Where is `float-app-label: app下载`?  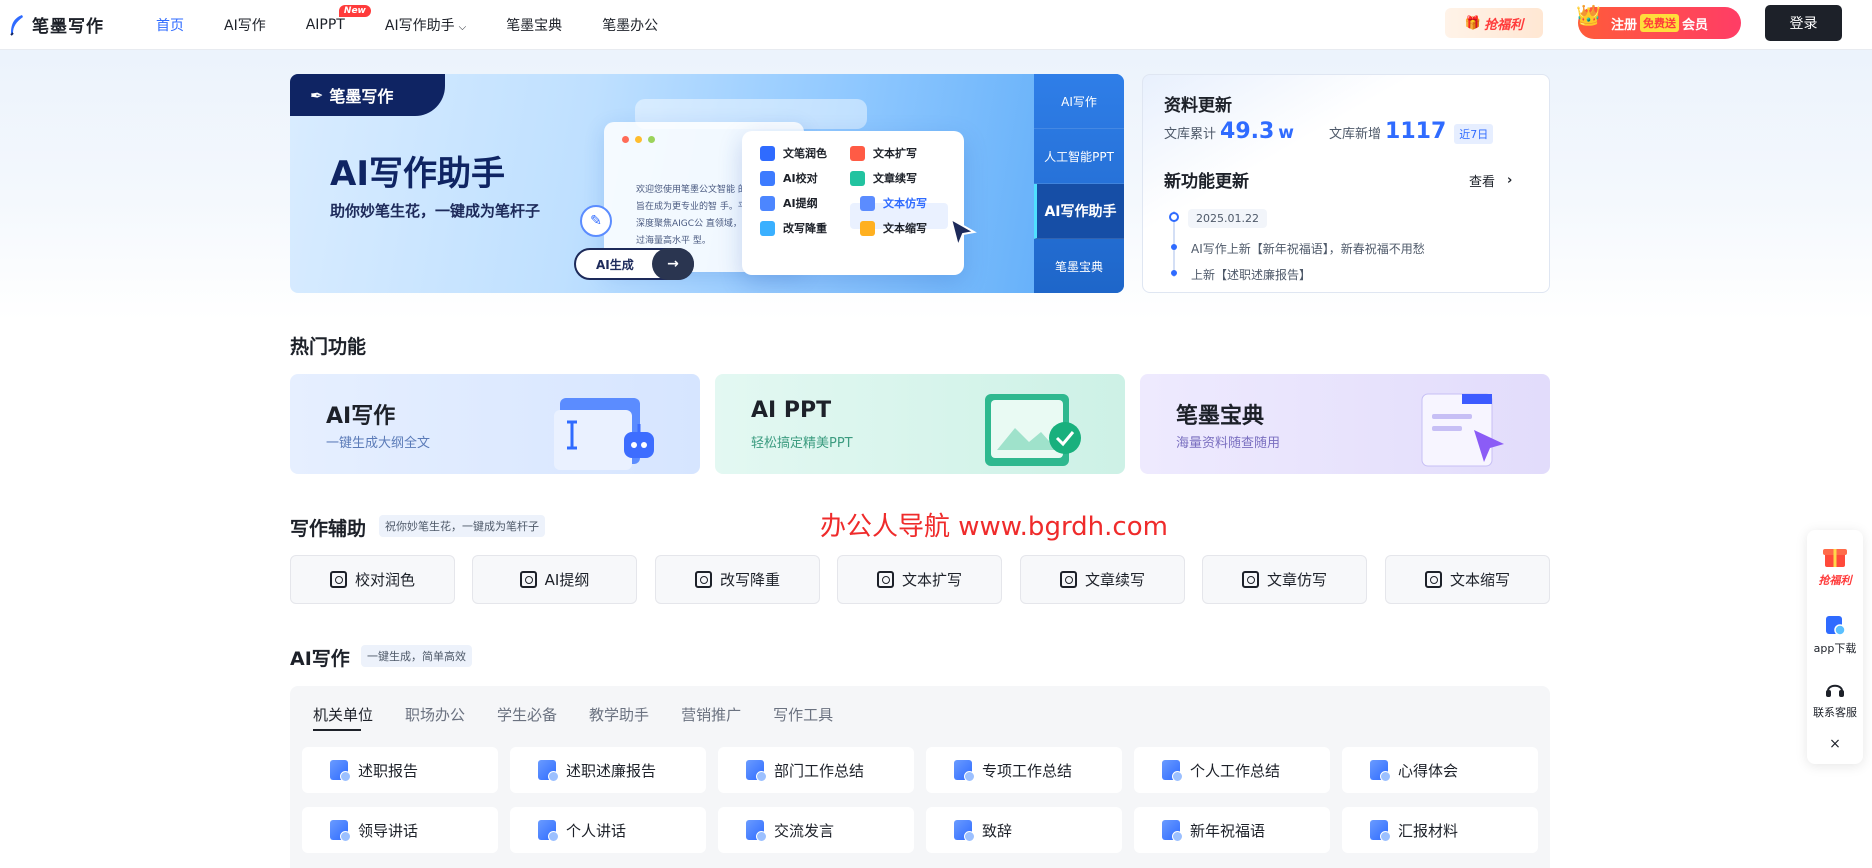 float-app-label: app下载 is located at coordinates (1835, 648).